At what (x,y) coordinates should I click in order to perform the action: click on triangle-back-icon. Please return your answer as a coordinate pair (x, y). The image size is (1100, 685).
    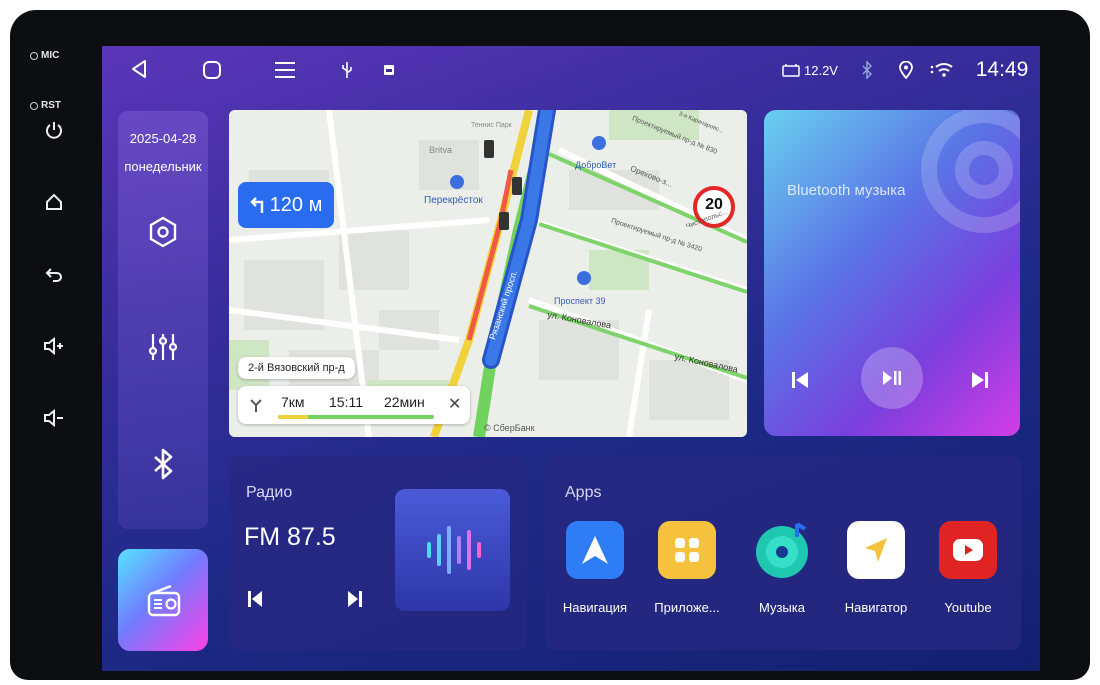
    Looking at the image, I should click on (139, 69).